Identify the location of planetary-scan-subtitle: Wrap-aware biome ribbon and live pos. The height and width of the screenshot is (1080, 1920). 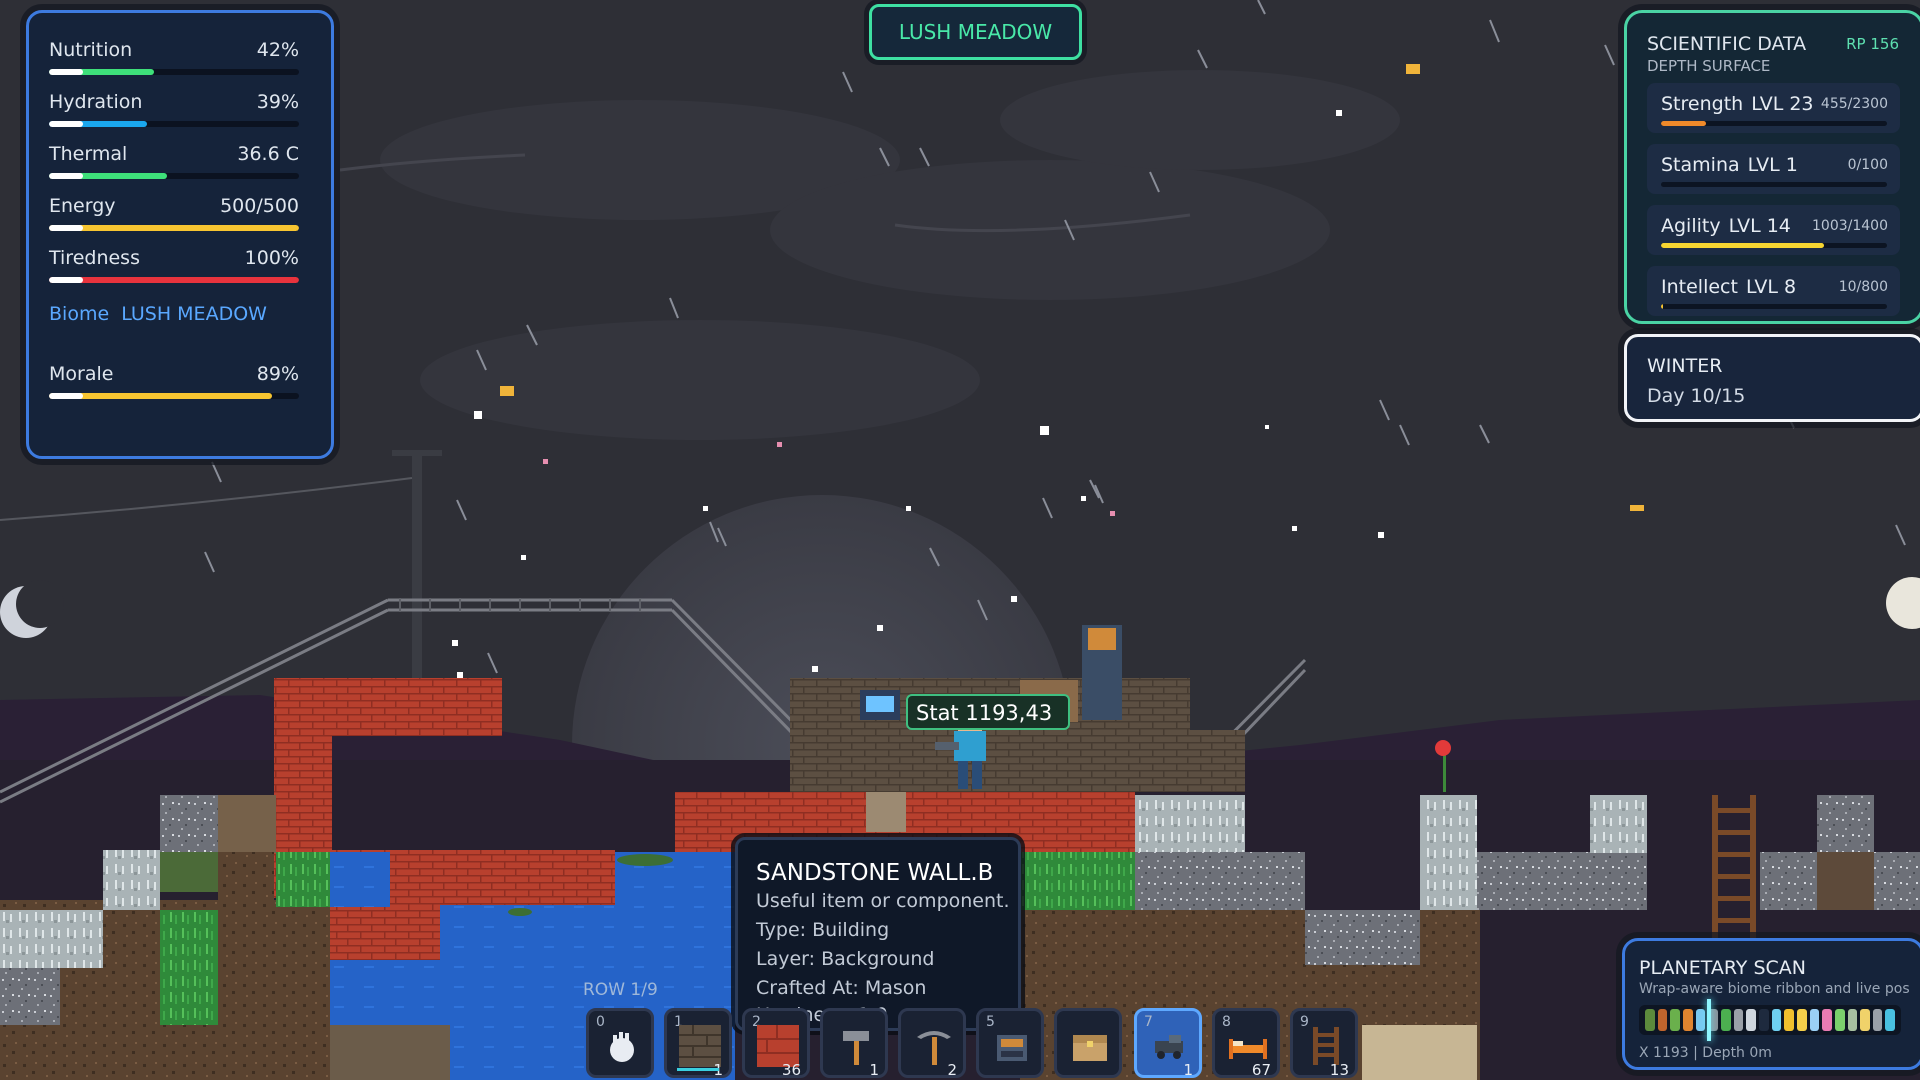
(1774, 989).